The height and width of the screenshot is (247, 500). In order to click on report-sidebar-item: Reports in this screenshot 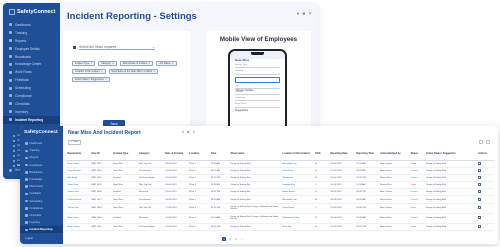, I will do `click(41, 157)`.